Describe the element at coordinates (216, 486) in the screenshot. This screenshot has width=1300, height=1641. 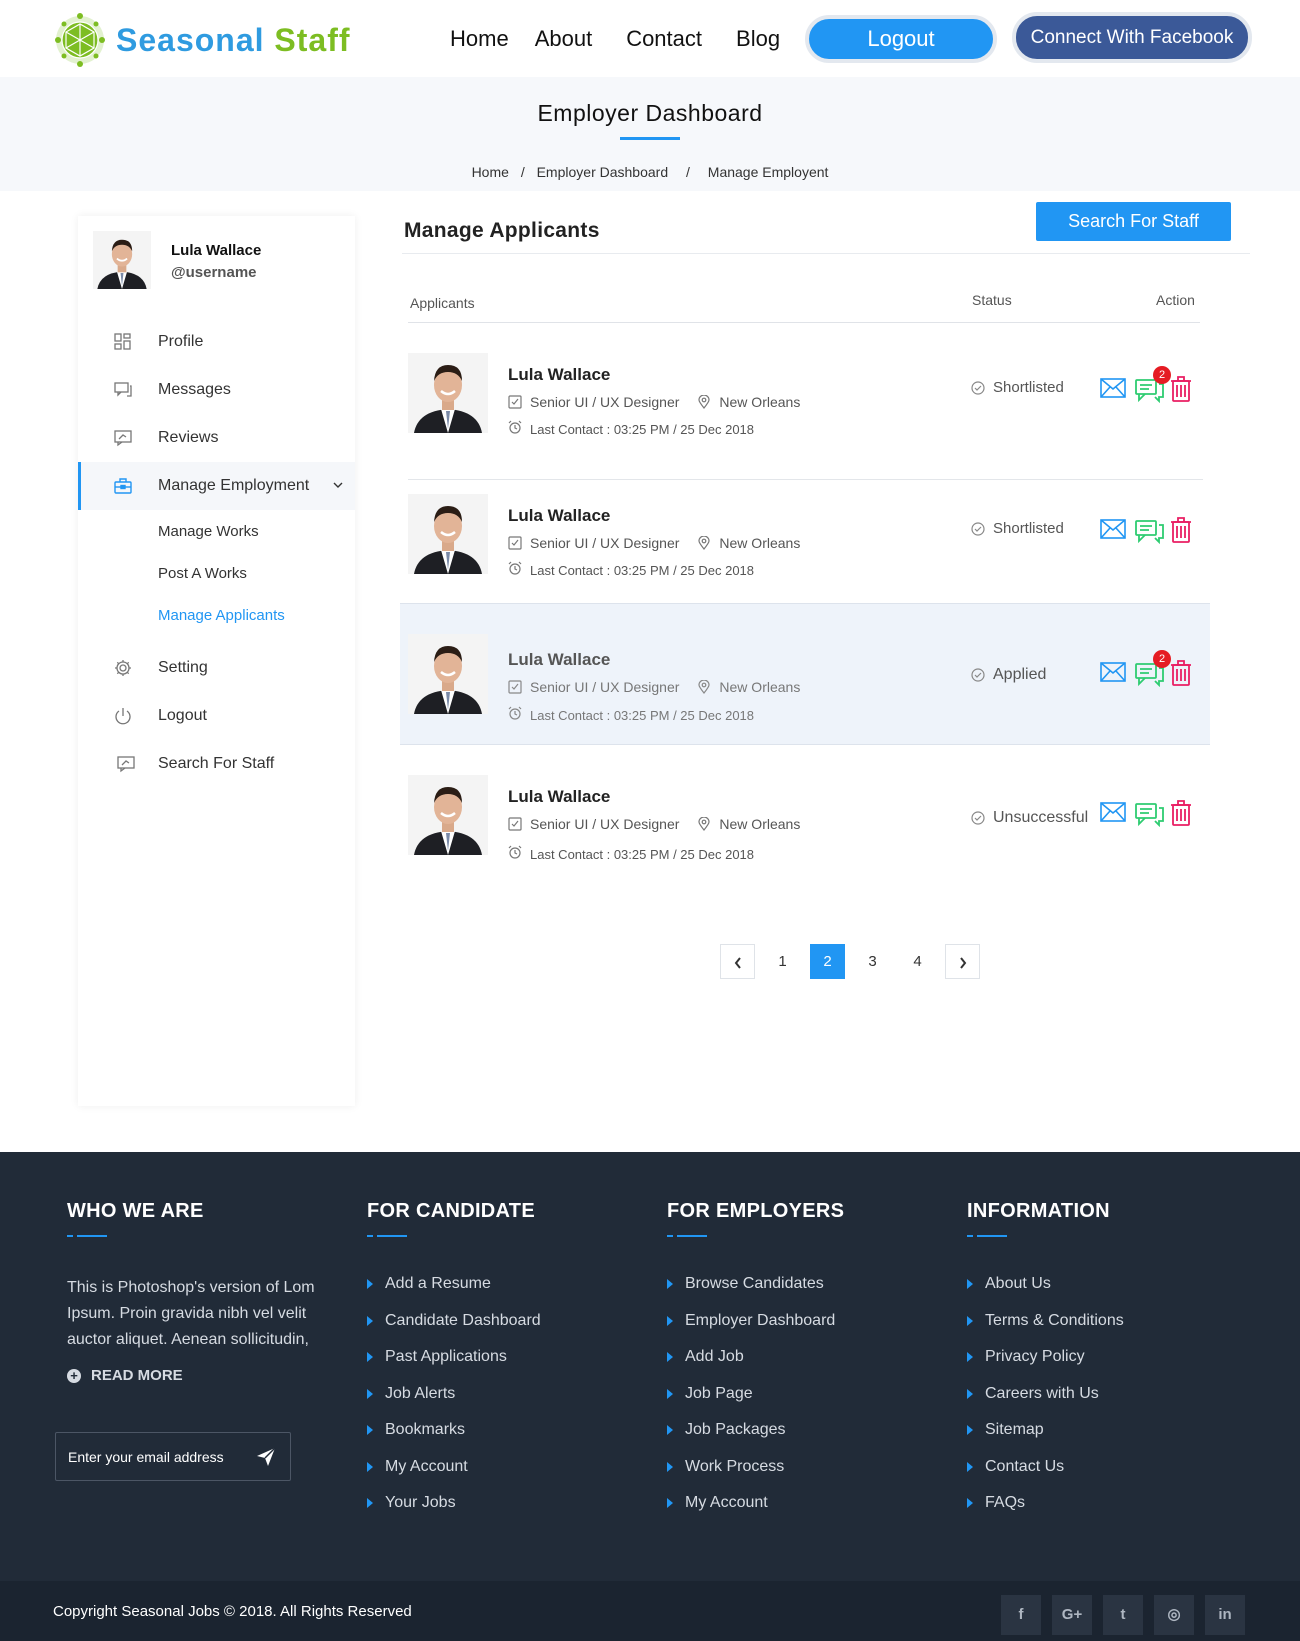
I see `sidebar-item-manage-employment: Manage Employment` at that location.